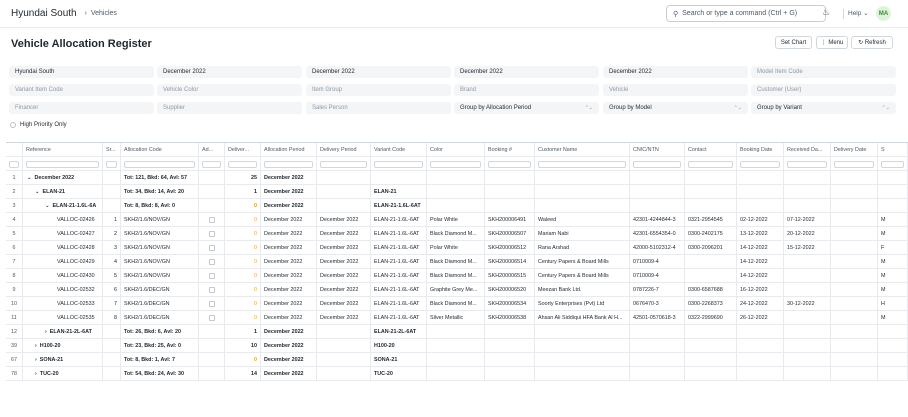 The height and width of the screenshot is (417, 908). What do you see at coordinates (63, 318) in the screenshot?
I see `cell-ref: VALLOC-02535` at bounding box center [63, 318].